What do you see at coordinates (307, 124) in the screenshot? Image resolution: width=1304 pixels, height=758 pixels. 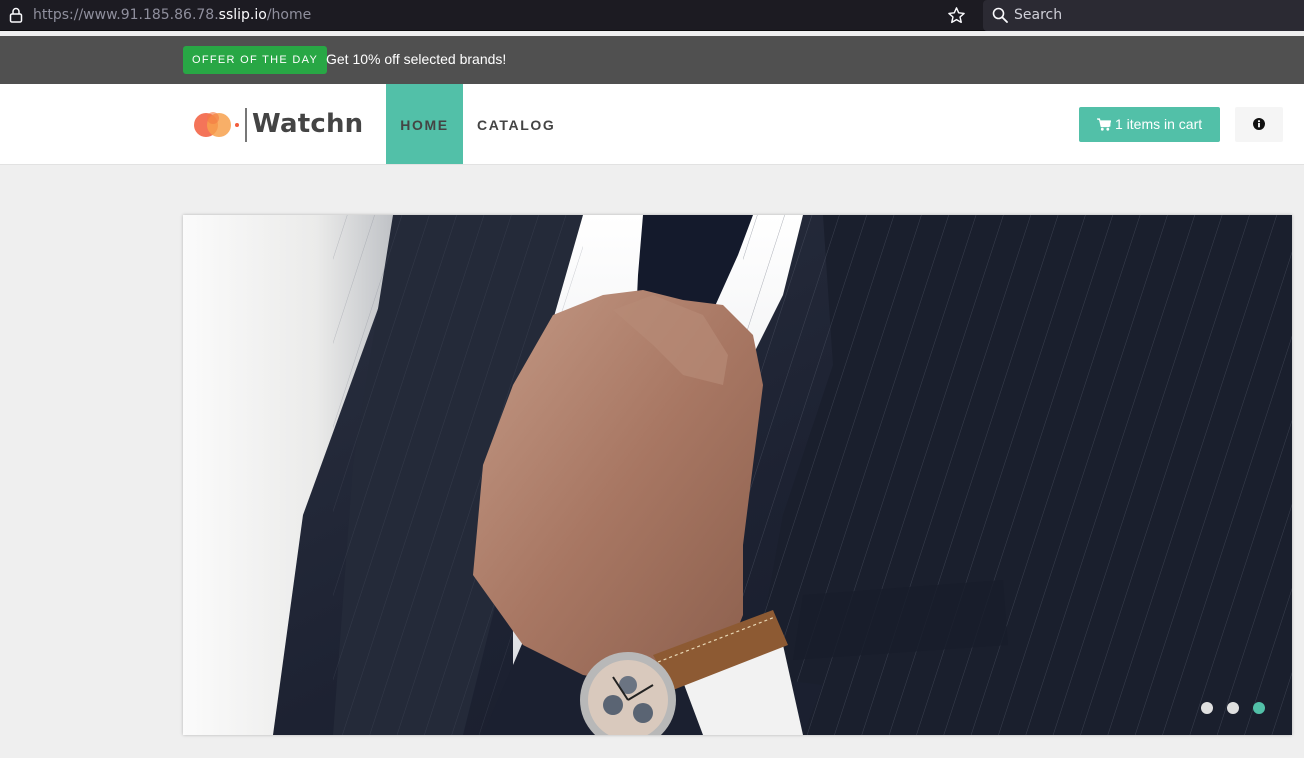 I see `logo-text: Watchn` at bounding box center [307, 124].